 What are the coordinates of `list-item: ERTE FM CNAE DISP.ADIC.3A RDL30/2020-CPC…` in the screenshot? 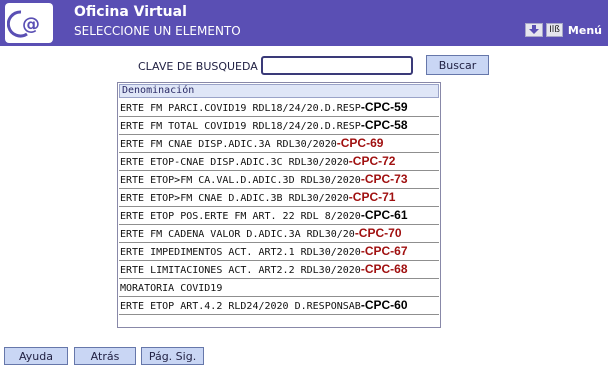 It's located at (279, 144).